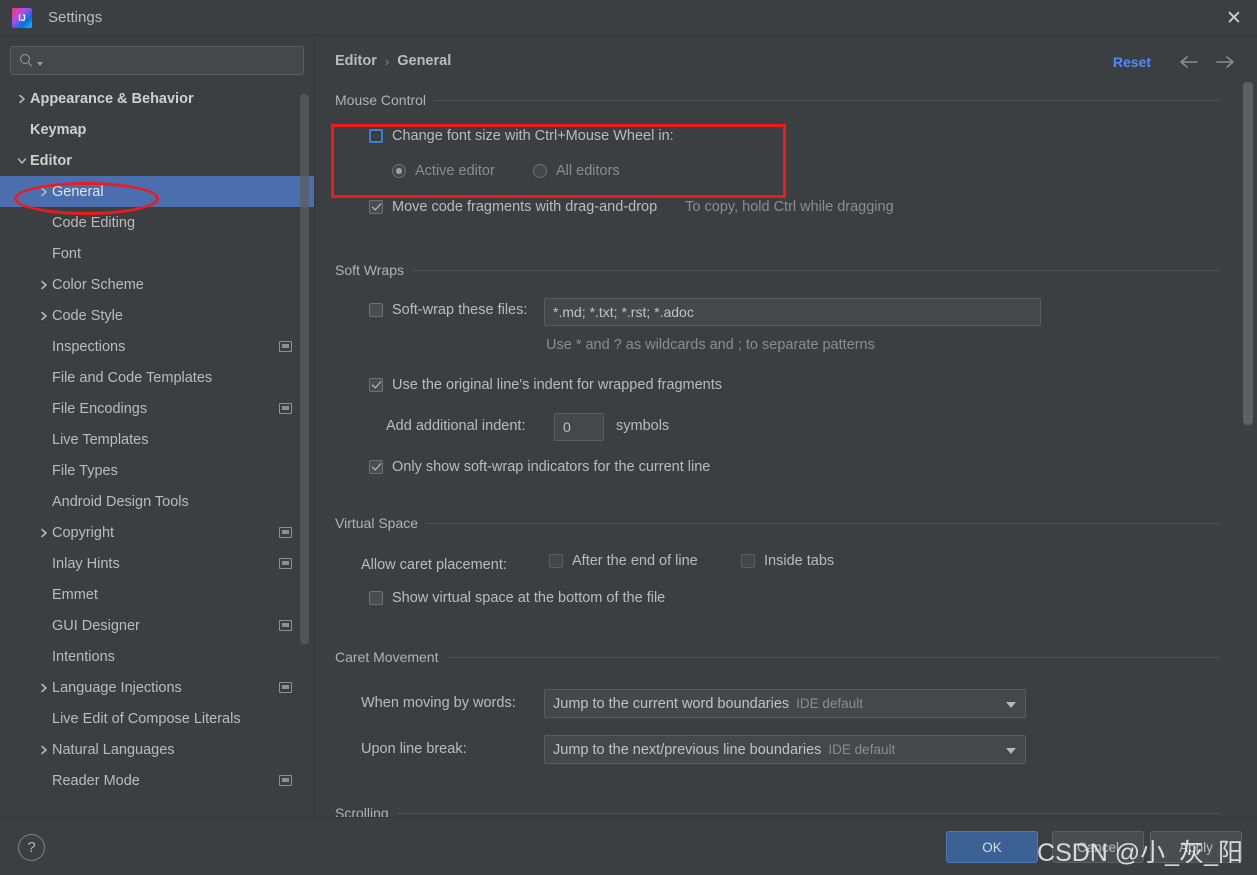 This screenshot has height=875, width=1257. I want to click on when-moving-by-words-value: Jump to the current word boundaries, so click(671, 703).